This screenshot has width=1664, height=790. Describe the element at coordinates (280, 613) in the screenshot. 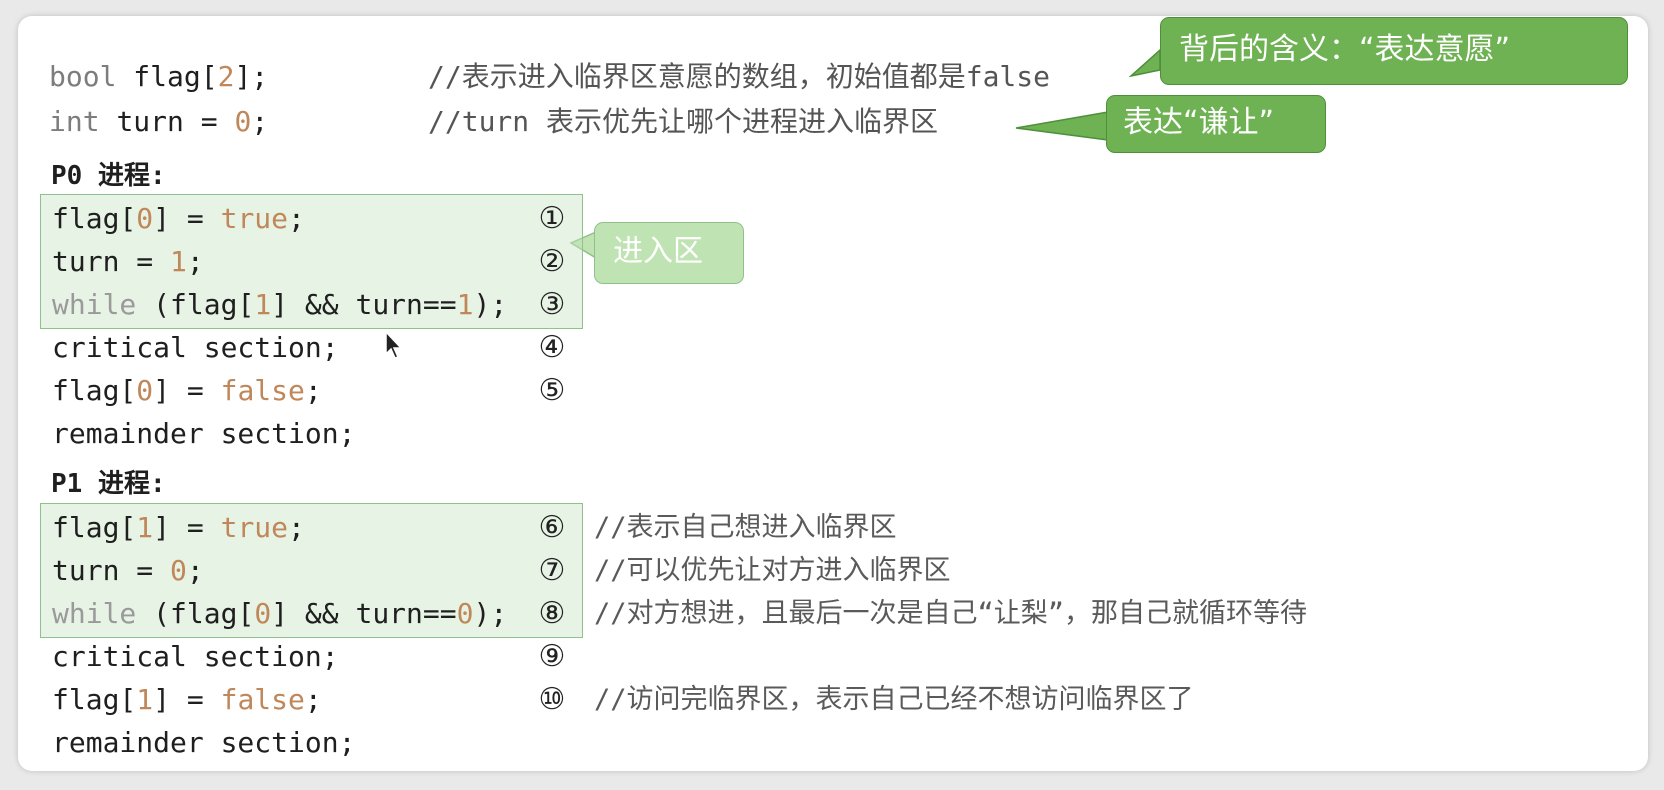

I see `p1-line-3: while (flag[0] && turn==0);` at that location.